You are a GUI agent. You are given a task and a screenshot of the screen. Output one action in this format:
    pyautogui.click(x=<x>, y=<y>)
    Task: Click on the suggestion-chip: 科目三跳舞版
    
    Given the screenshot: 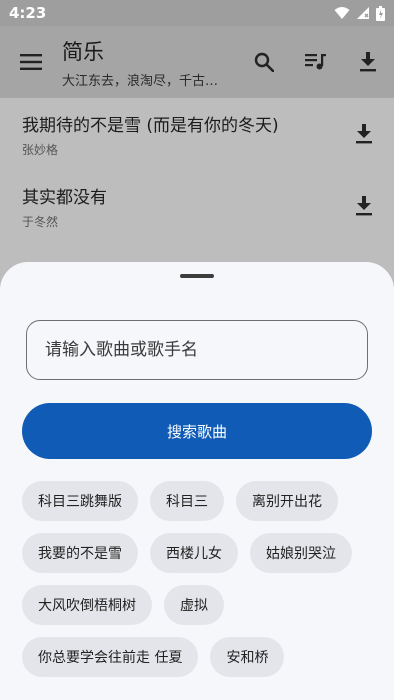 What is the action you would take?
    pyautogui.click(x=80, y=501)
    